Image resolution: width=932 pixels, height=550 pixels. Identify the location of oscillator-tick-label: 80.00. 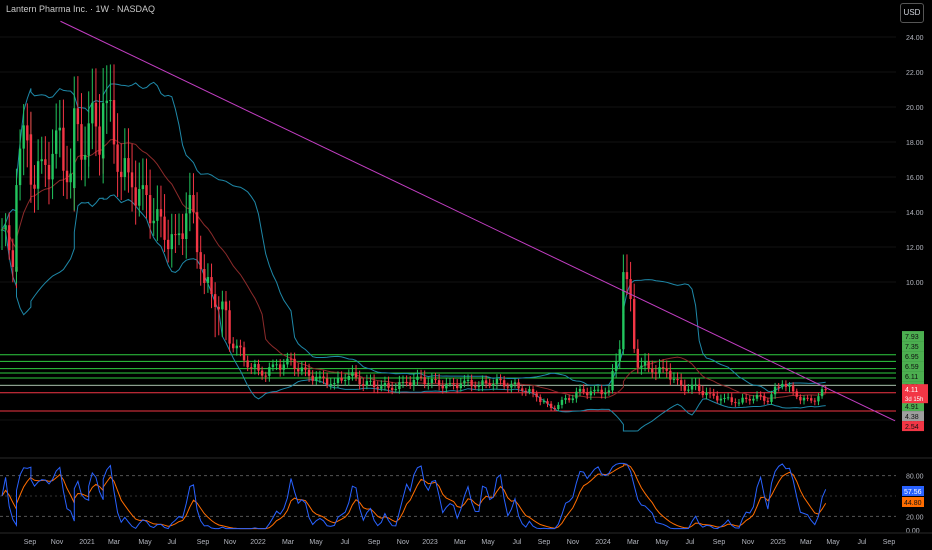
(915, 477).